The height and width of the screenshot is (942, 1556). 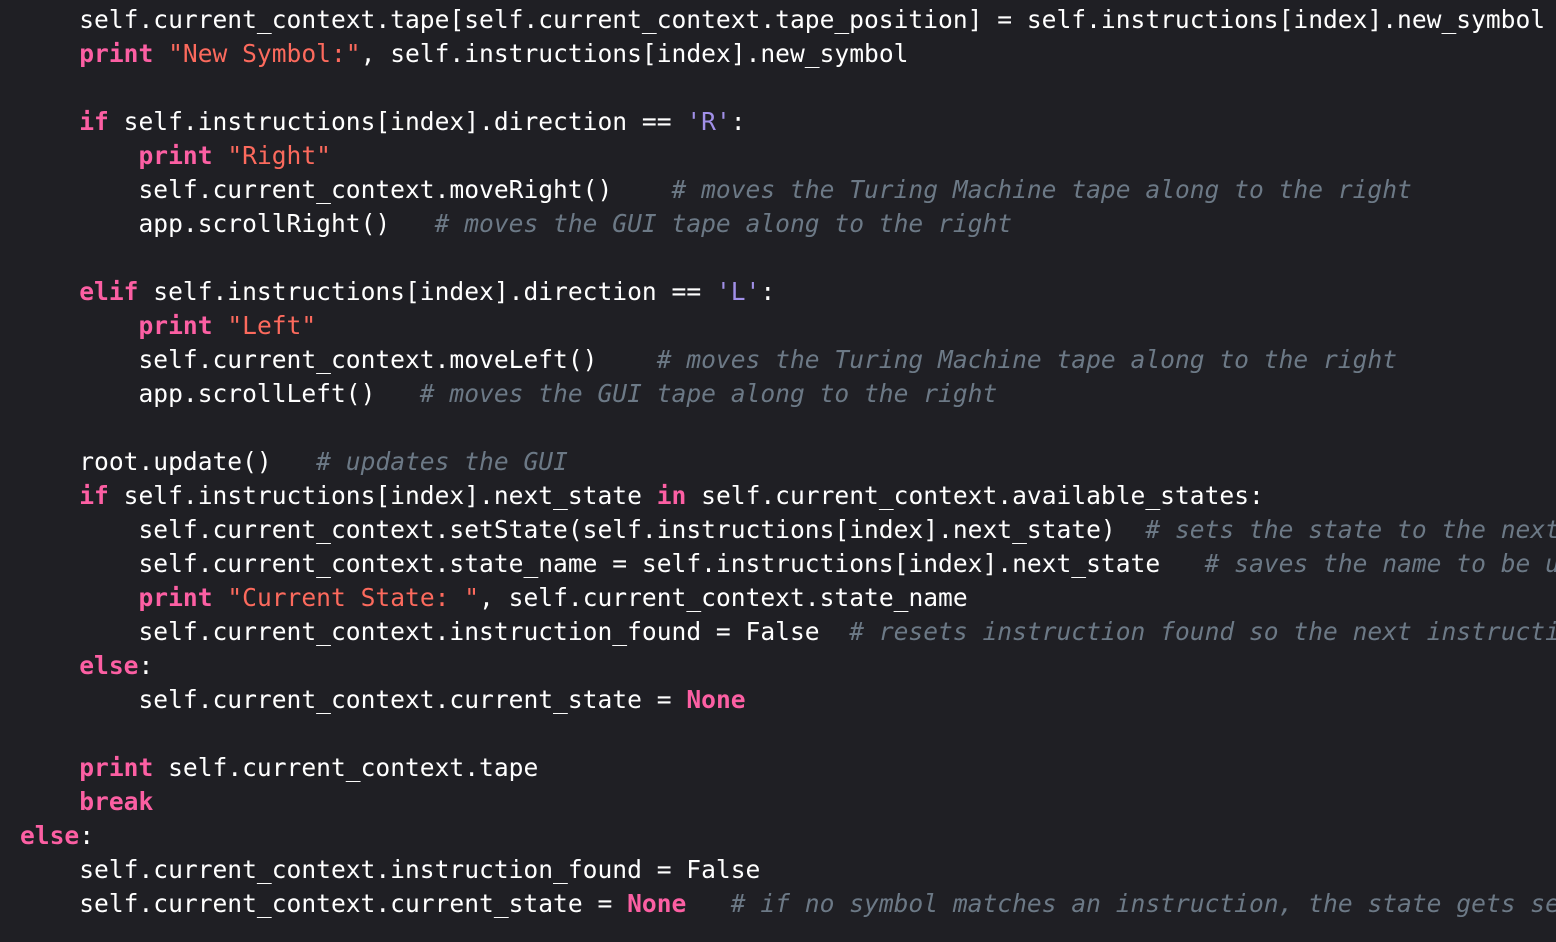 What do you see at coordinates (1380, 563) in the screenshot?
I see `comment-token: # saves the name to be u` at bounding box center [1380, 563].